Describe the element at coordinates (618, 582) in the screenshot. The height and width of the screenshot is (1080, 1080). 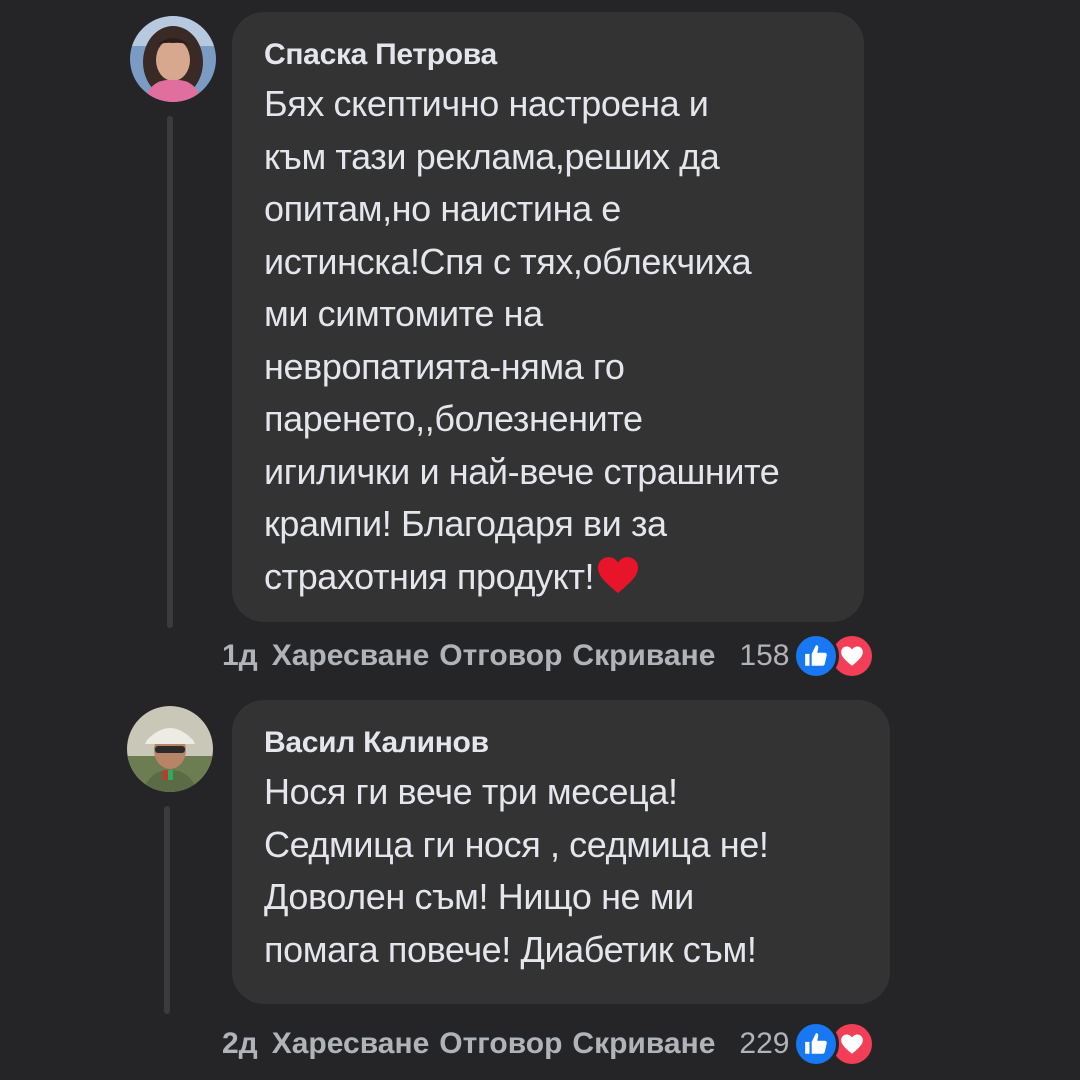
I see `red-heart-icon` at that location.